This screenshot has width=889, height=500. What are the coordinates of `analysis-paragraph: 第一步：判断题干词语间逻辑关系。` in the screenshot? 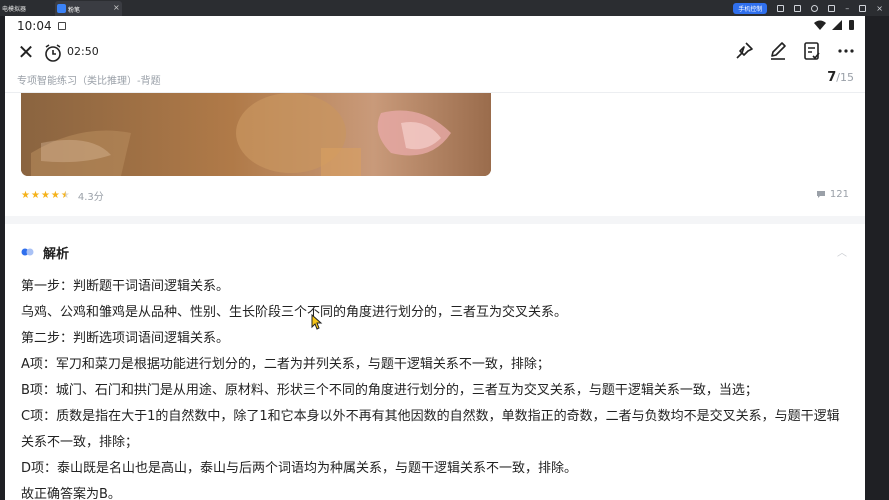 It's located at (125, 286).